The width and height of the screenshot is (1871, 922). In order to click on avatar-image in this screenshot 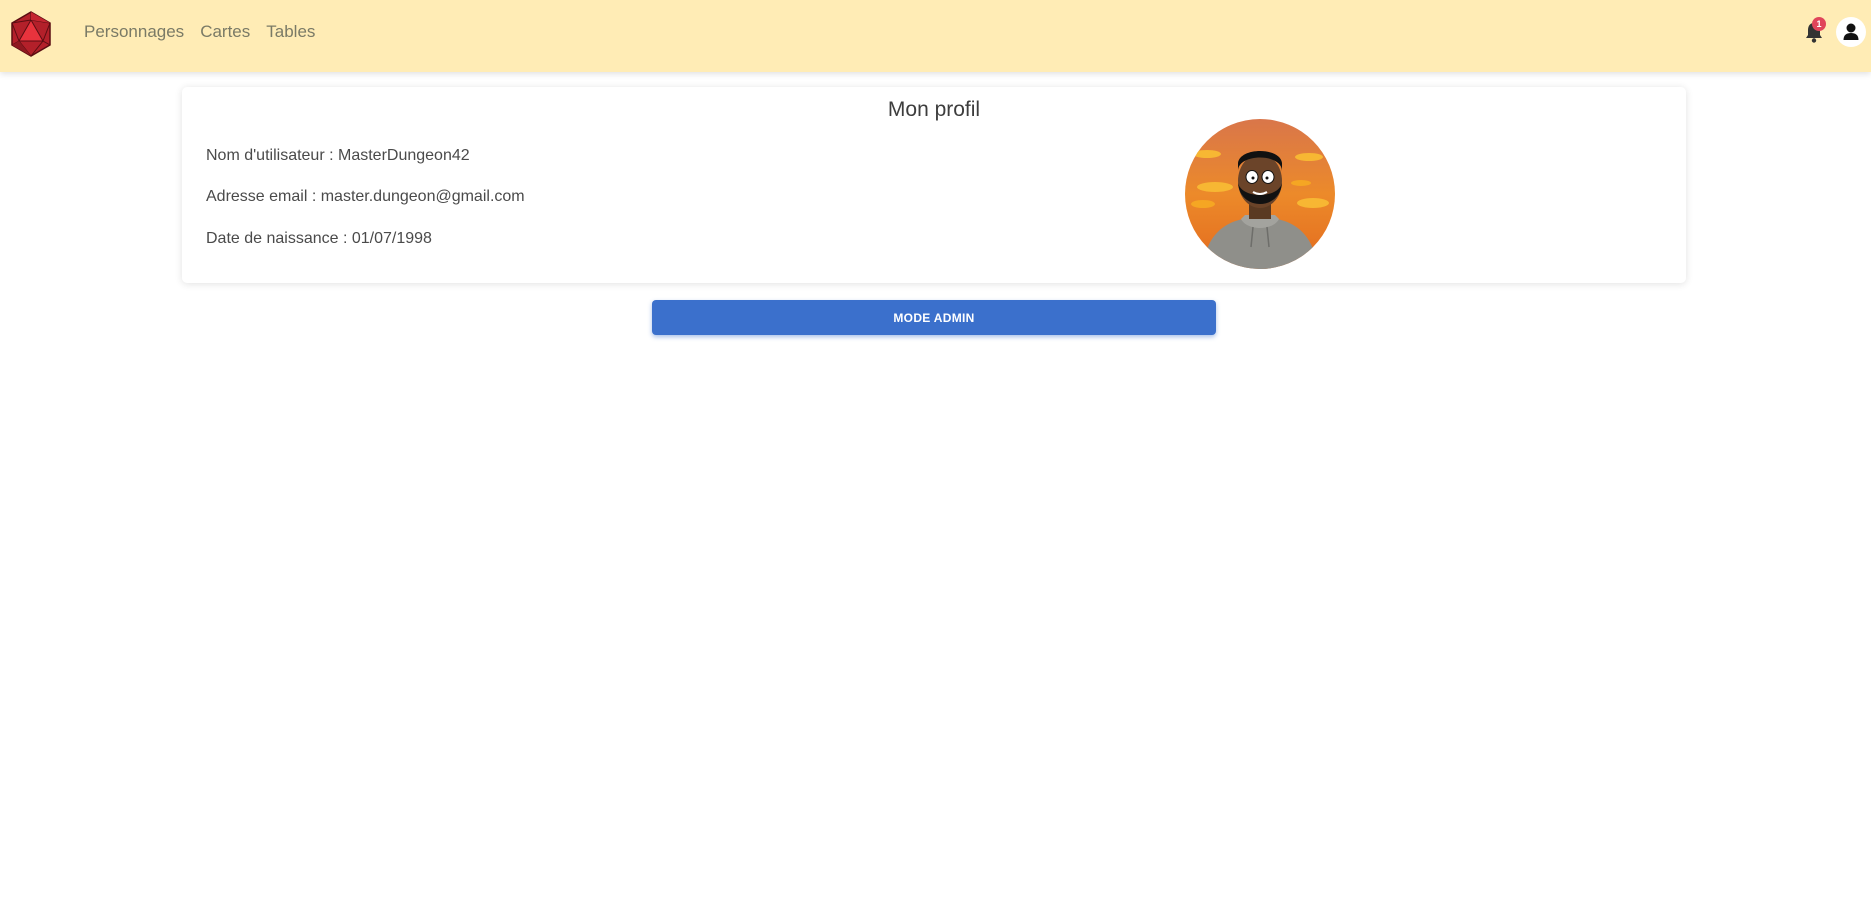, I will do `click(1260, 194)`.